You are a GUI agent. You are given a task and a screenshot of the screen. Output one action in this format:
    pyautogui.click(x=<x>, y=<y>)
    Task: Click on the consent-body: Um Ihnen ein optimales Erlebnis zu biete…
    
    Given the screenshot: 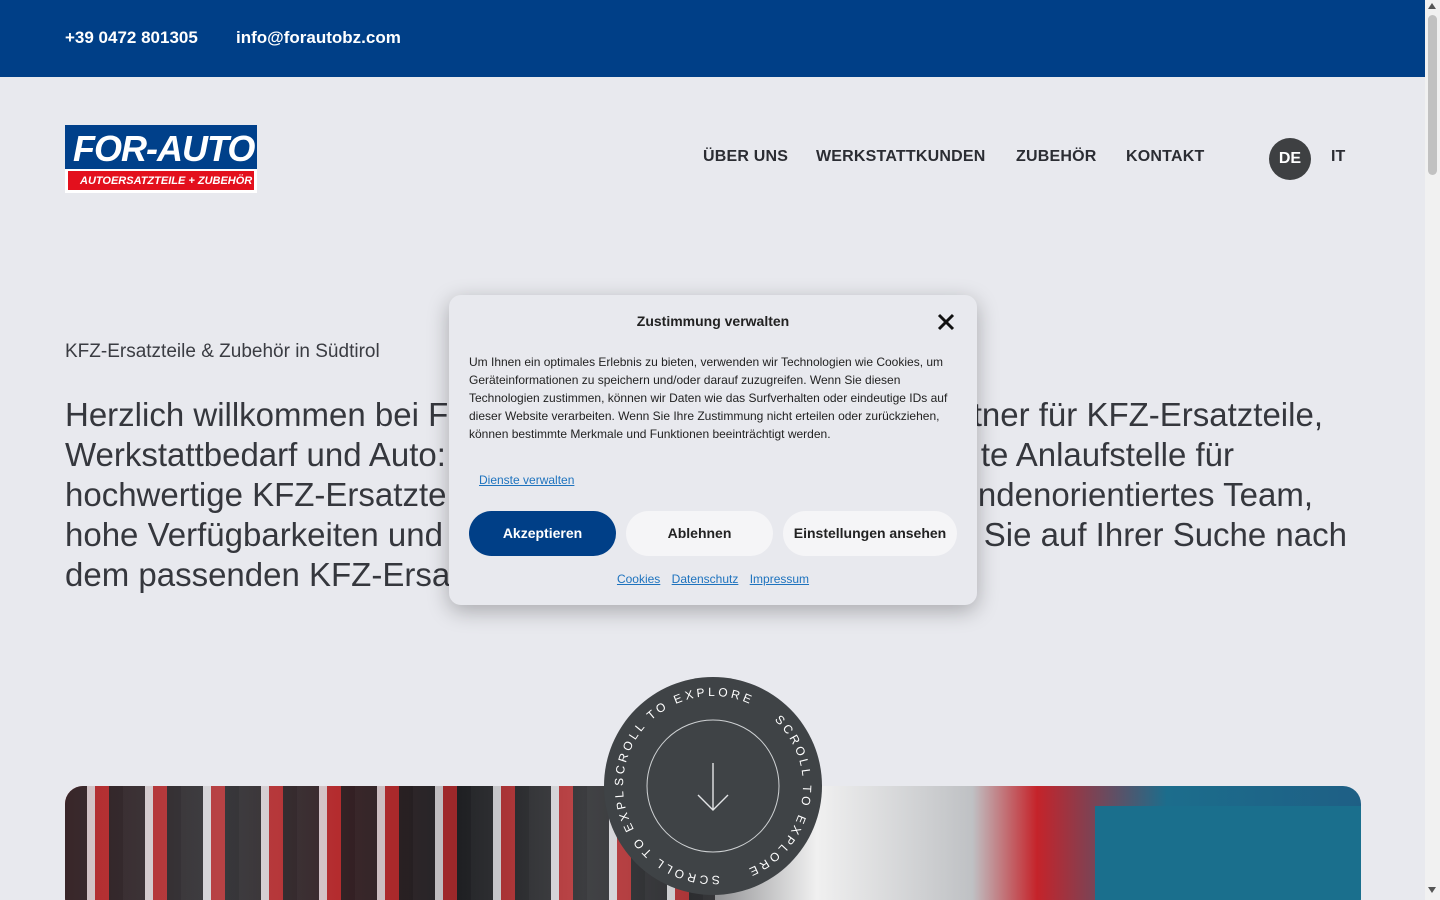 What is the action you would take?
    pyautogui.click(x=708, y=398)
    